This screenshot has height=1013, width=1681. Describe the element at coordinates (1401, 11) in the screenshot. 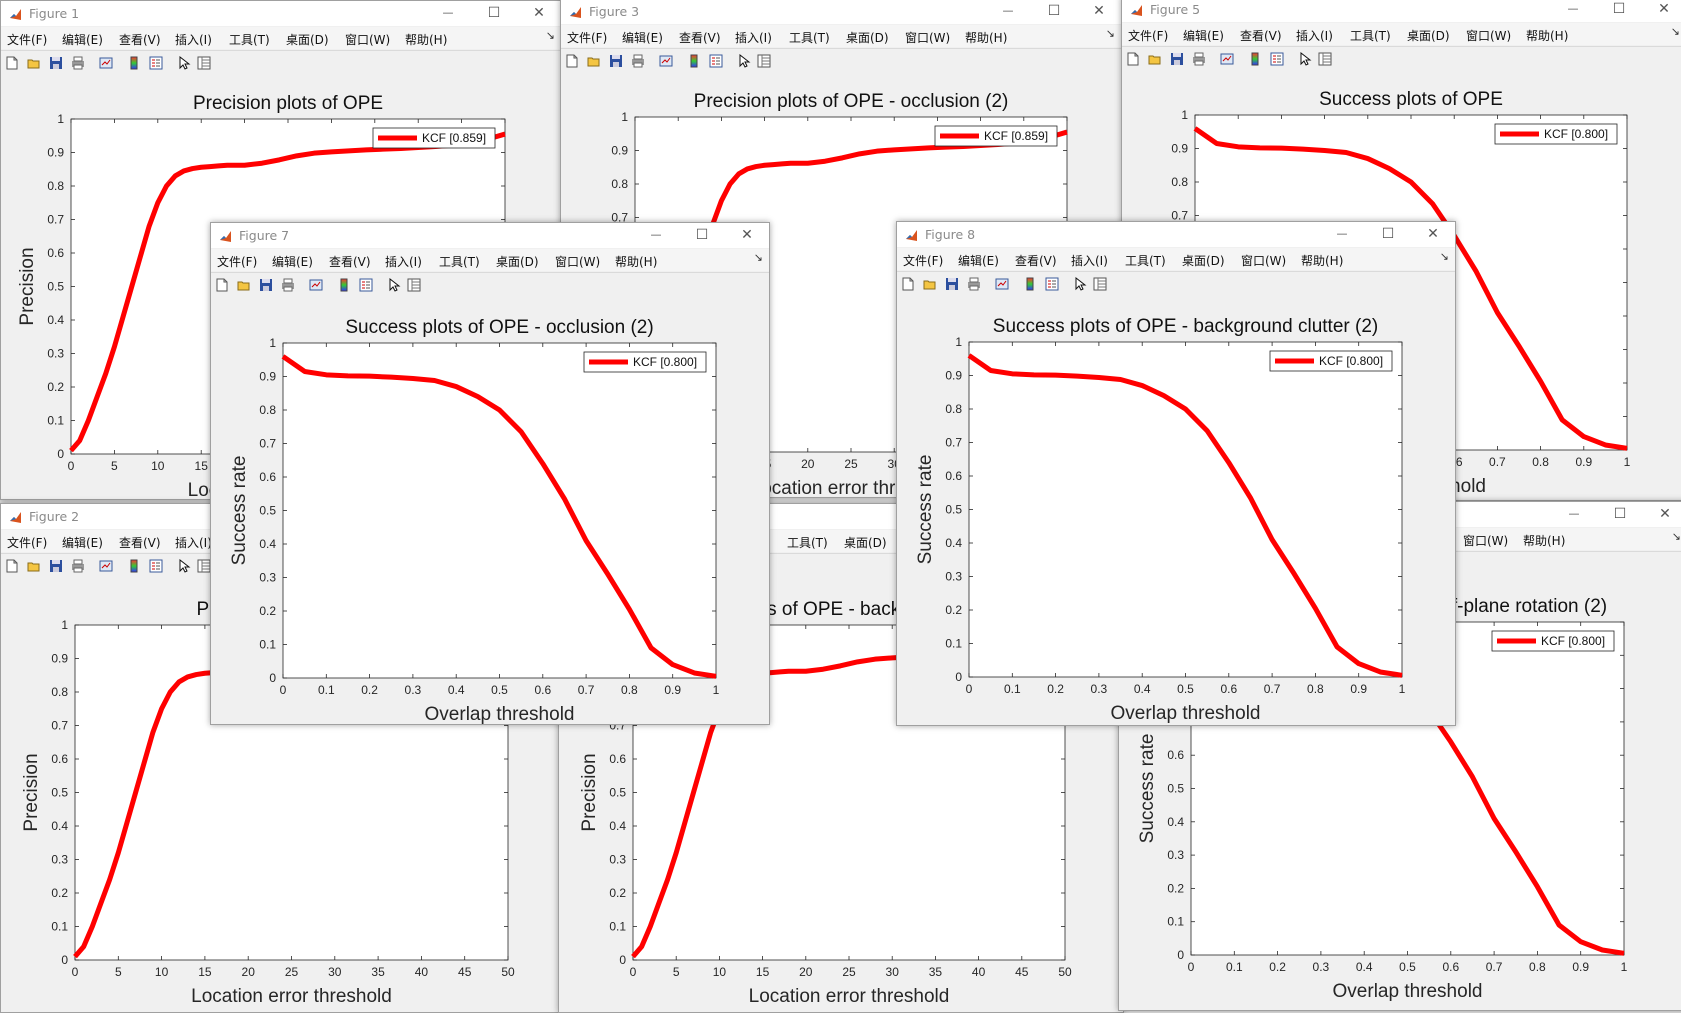

I see `title-bar: Figure 5—☐✕` at that location.